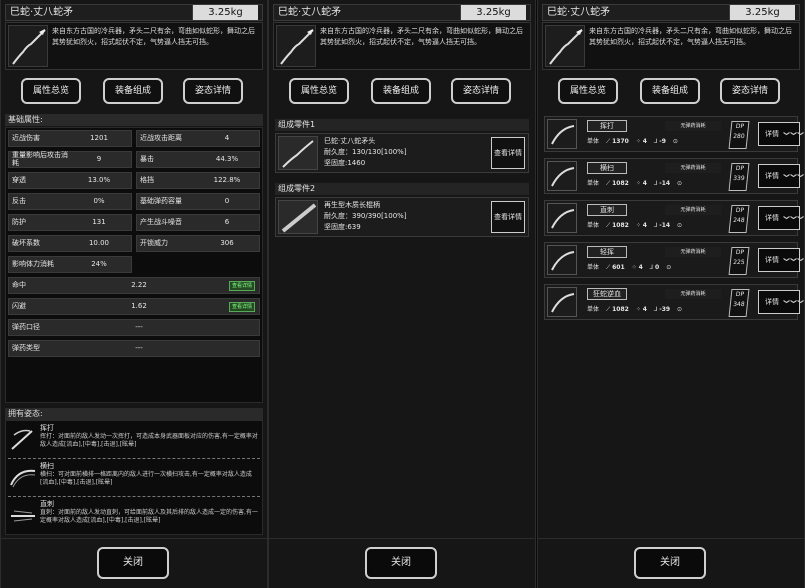  What do you see at coordinates (674, 260) in the screenshot?
I see `move-row: 轻挥 无弹药消耗 单体 ⟋ 601 ⁘ 4 ⅃ 0 ⊙ DP 225 详情 ❯ ❯ ❯` at bounding box center [674, 260].